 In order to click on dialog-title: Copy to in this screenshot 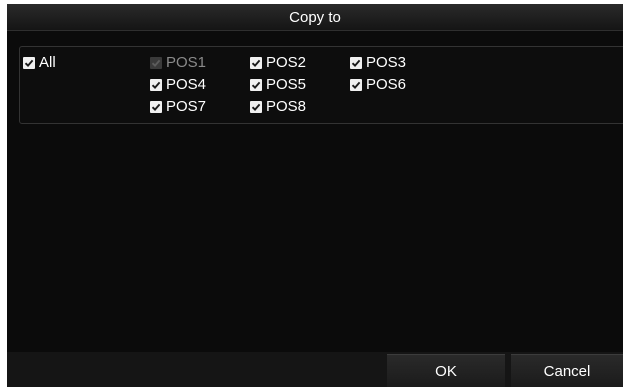, I will do `click(315, 17)`.